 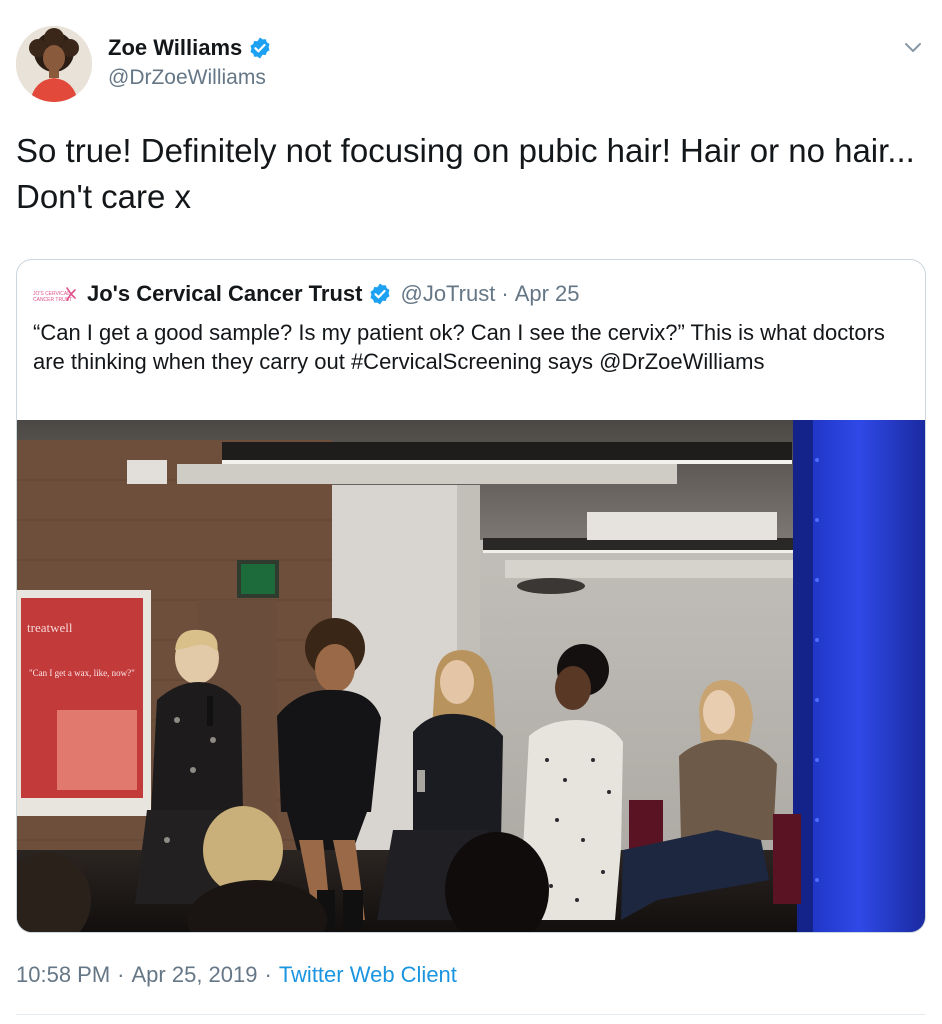 I want to click on quoted-author-name: Jo's Cervical Cancer Trust, so click(x=224, y=294).